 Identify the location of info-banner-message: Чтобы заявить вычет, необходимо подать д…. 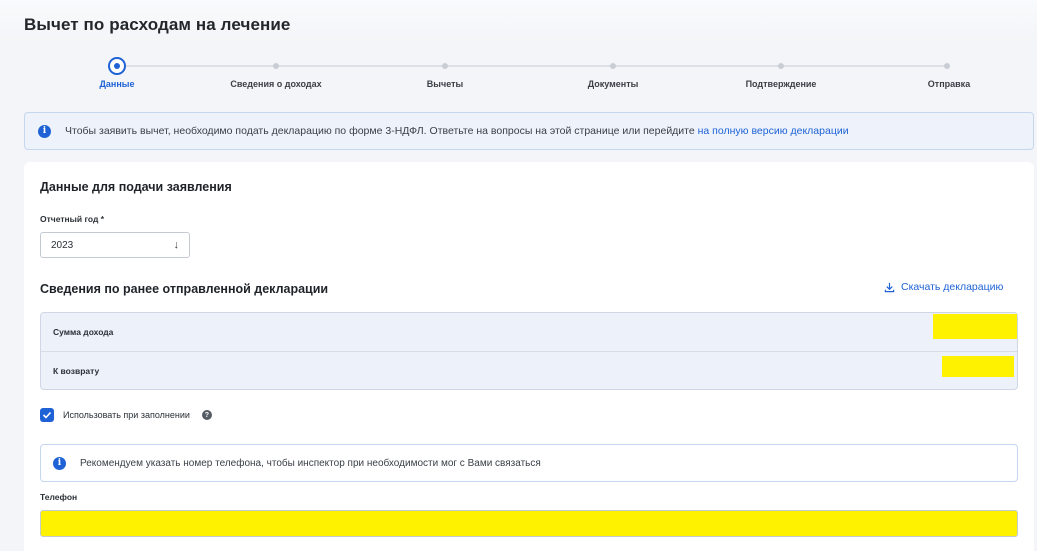
(381, 131).